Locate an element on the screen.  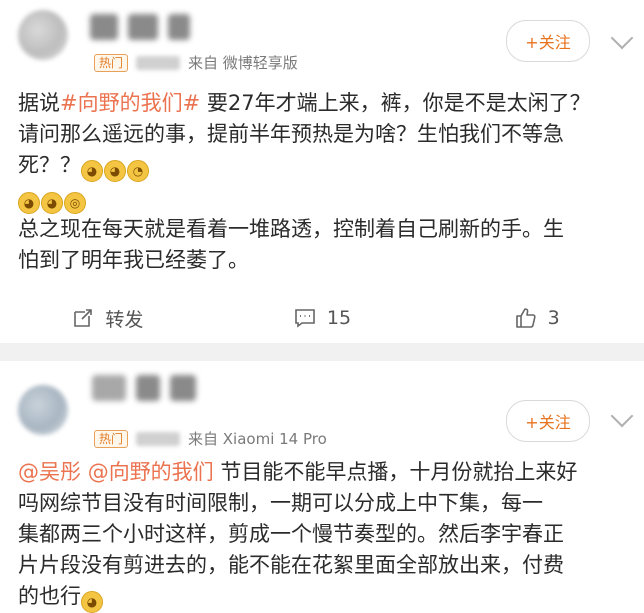
repost-icon is located at coordinates (83, 318).